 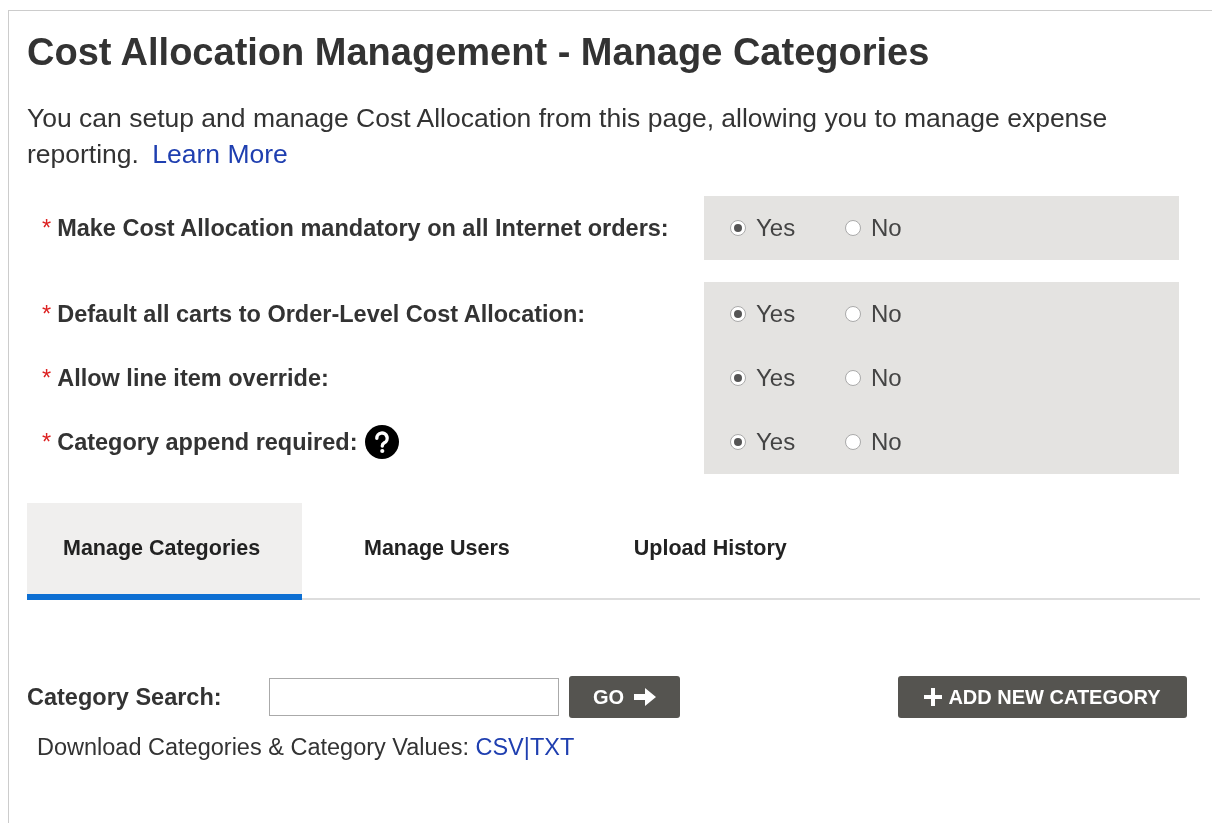 I want to click on search-field, so click(x=414, y=697).